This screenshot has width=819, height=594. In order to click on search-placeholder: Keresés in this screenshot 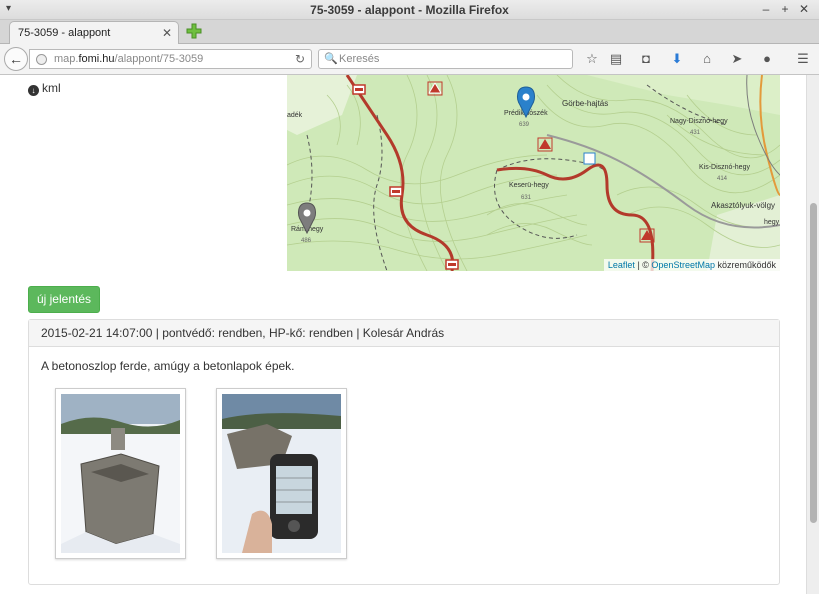, I will do `click(359, 59)`.